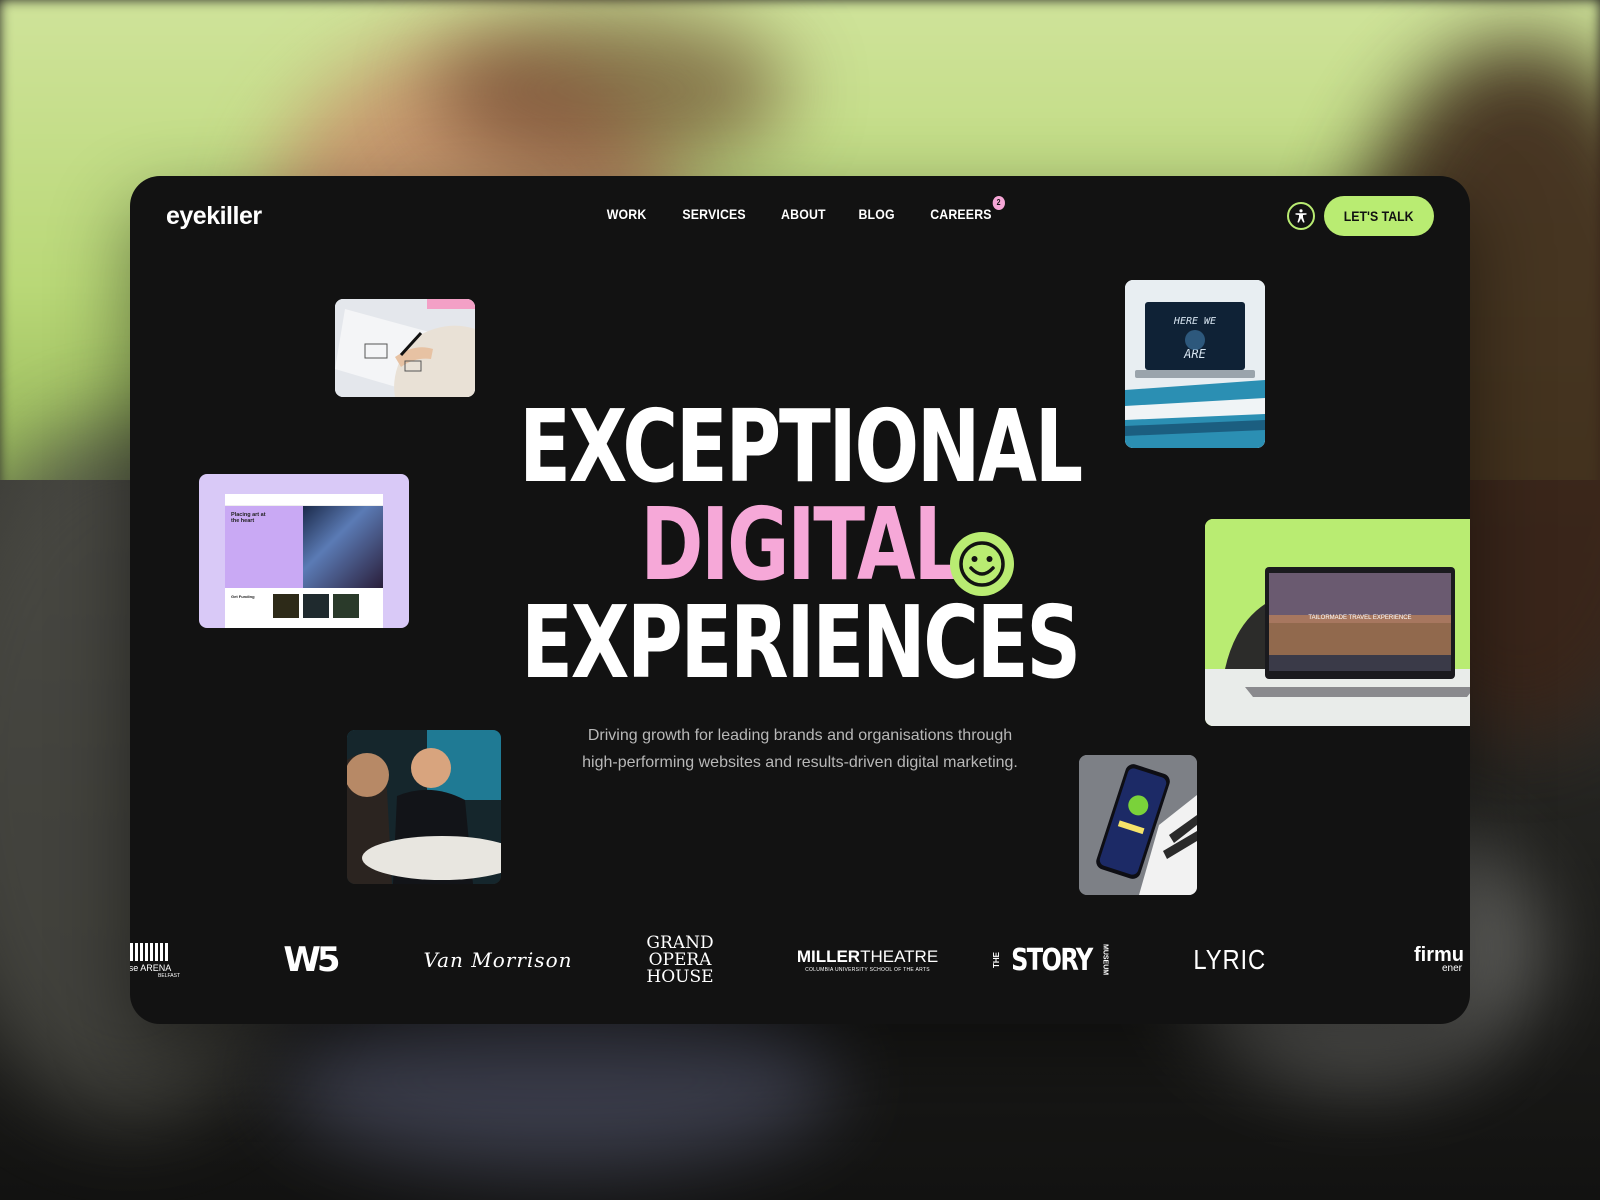 The width and height of the screenshot is (1600, 1200). What do you see at coordinates (1138, 825) in the screenshot?
I see `phone-app-photo` at bounding box center [1138, 825].